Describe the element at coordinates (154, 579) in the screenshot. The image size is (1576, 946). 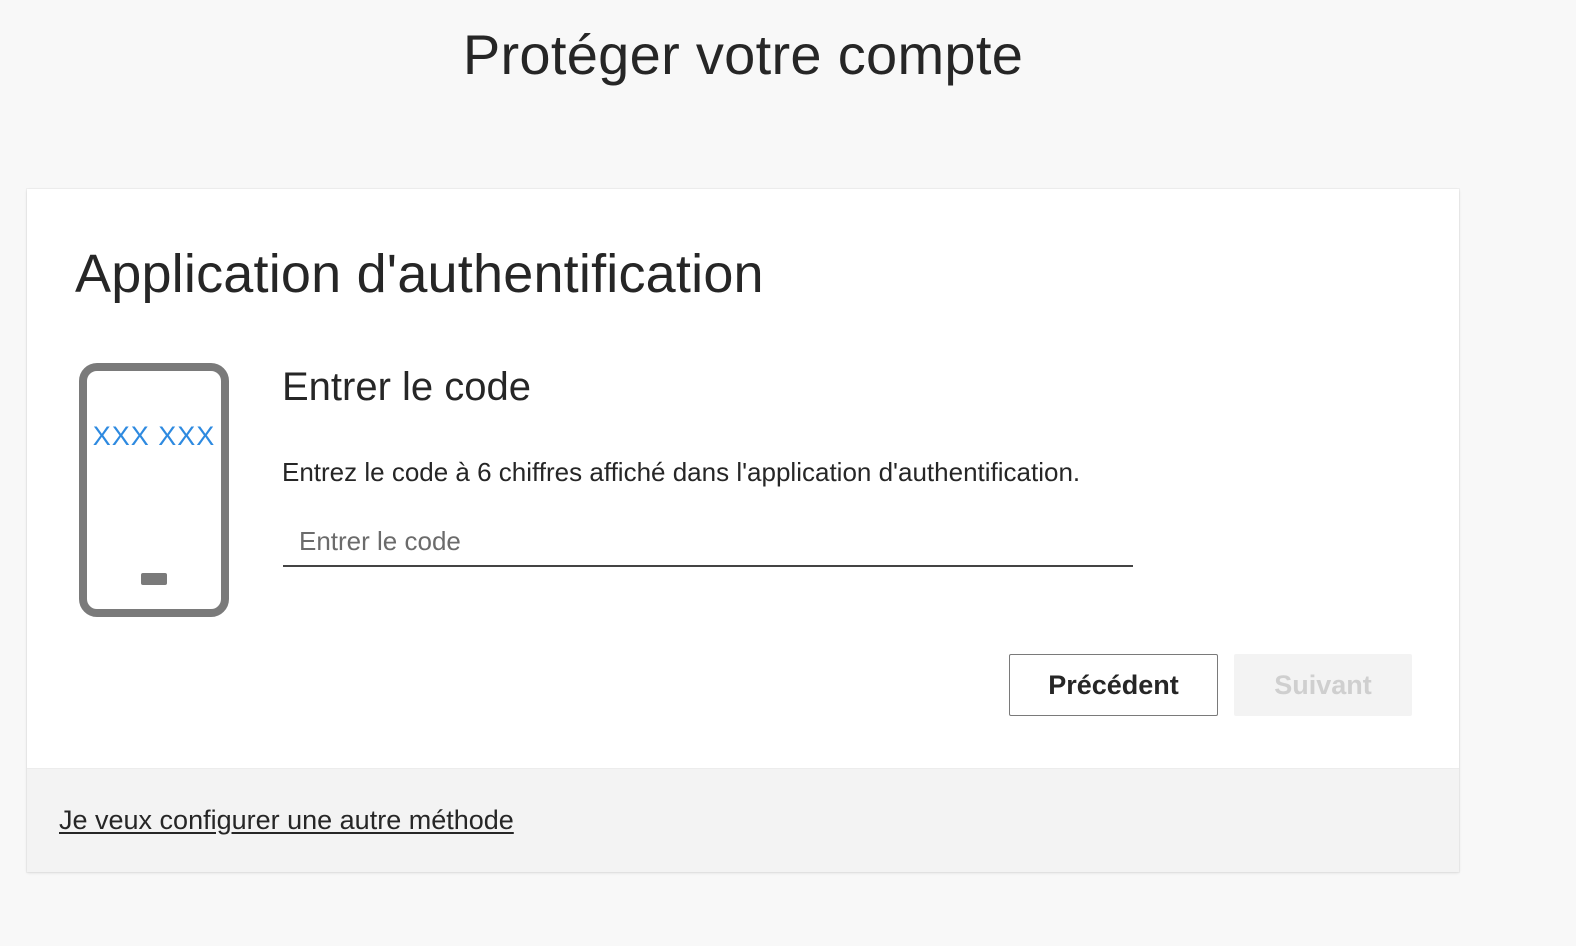
I see `phone-home-button` at that location.